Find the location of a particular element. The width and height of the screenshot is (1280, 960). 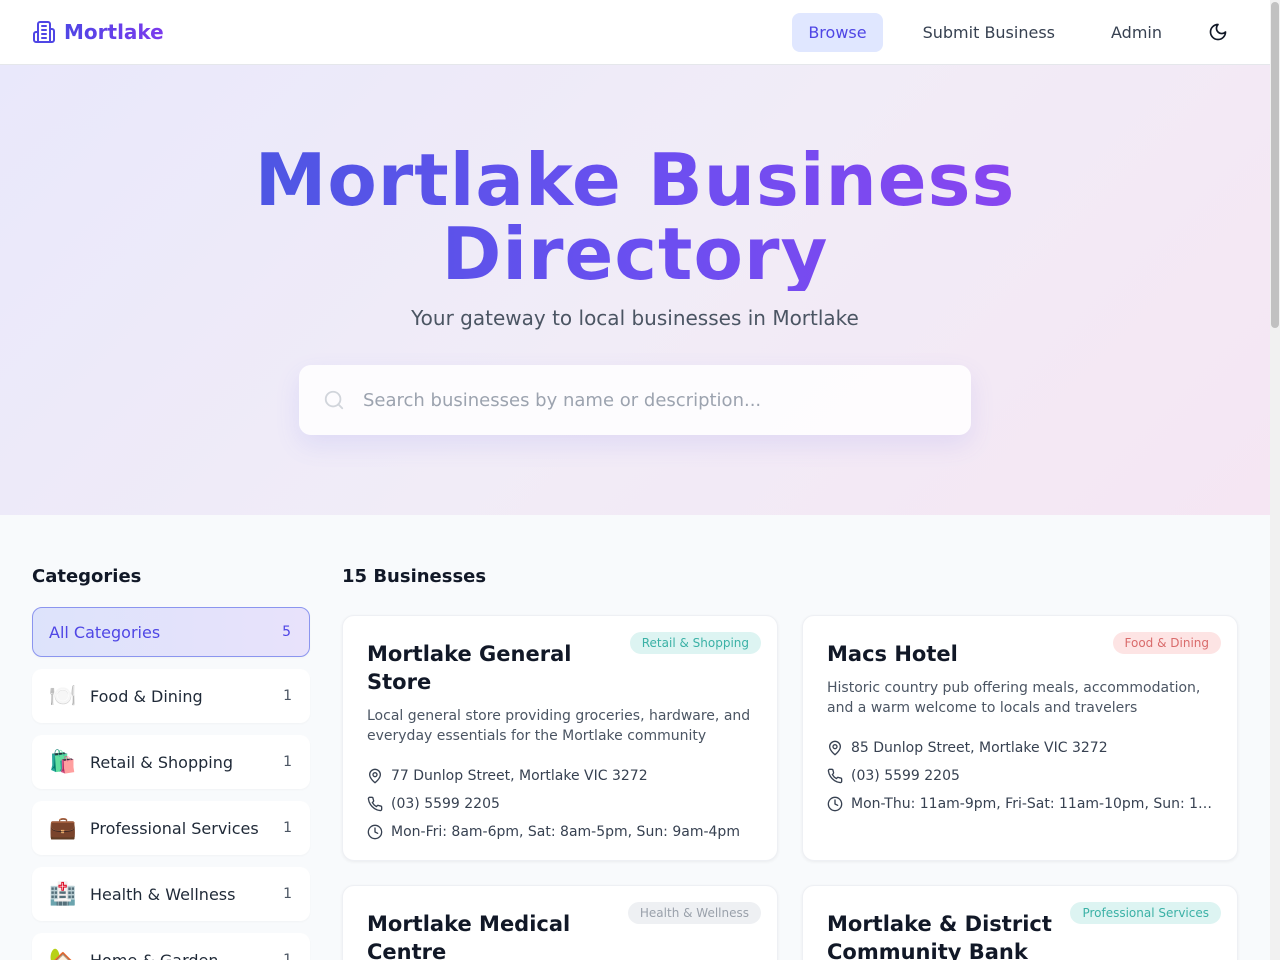

results-count-heading: 15 Businesses is located at coordinates (414, 576).